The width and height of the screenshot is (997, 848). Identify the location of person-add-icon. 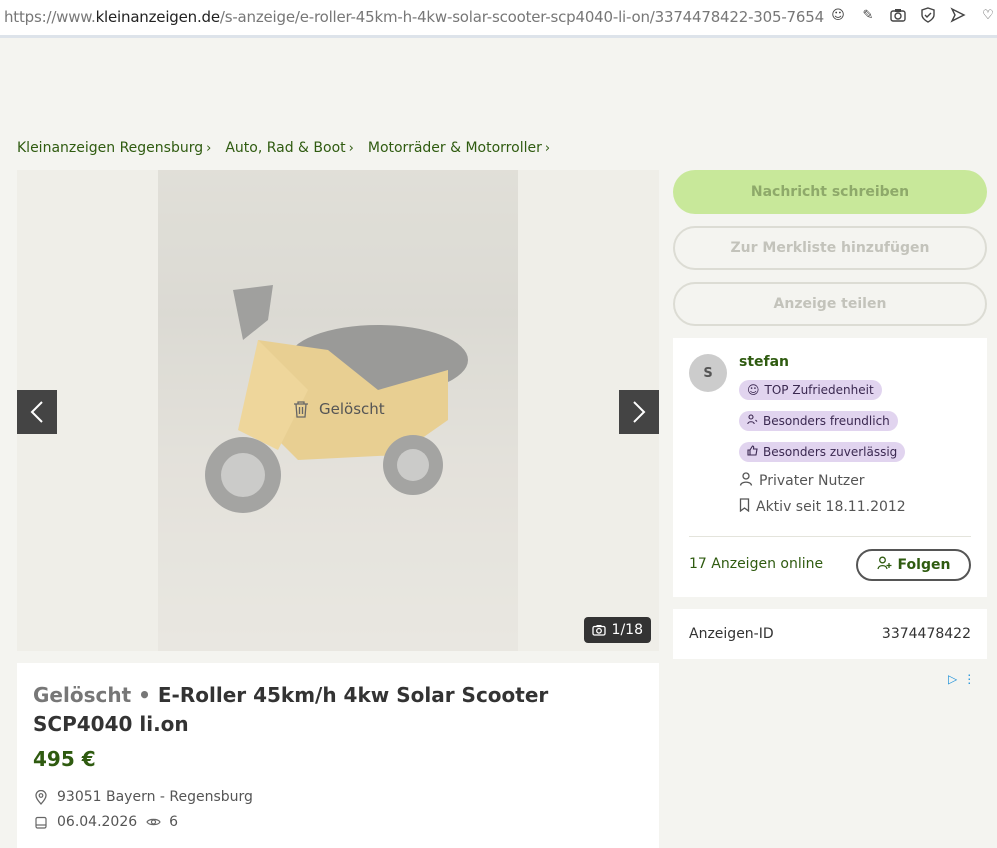
(884, 565).